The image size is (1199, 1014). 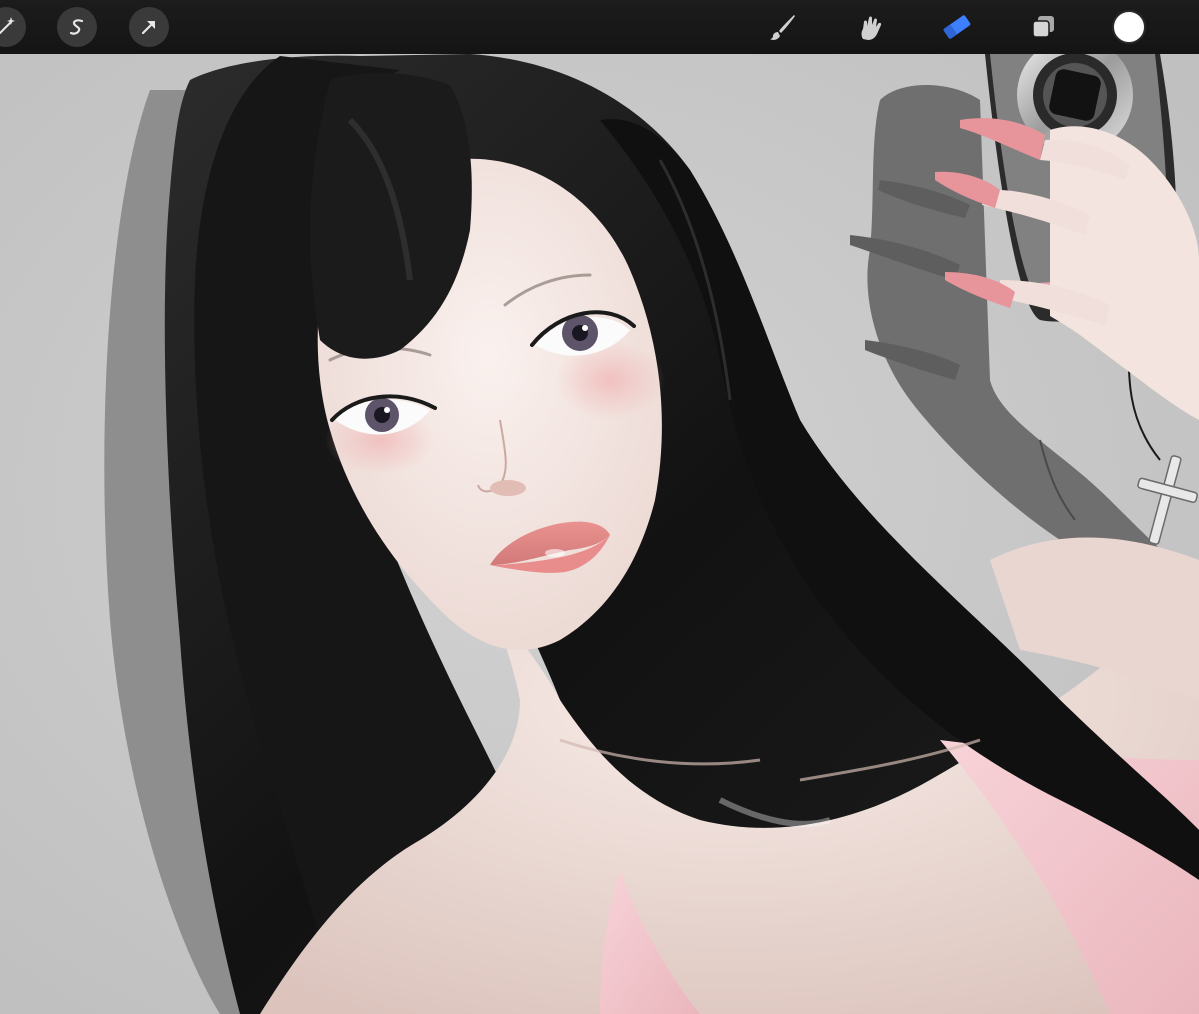 I want to click on top-toolbar, so click(x=599, y=27).